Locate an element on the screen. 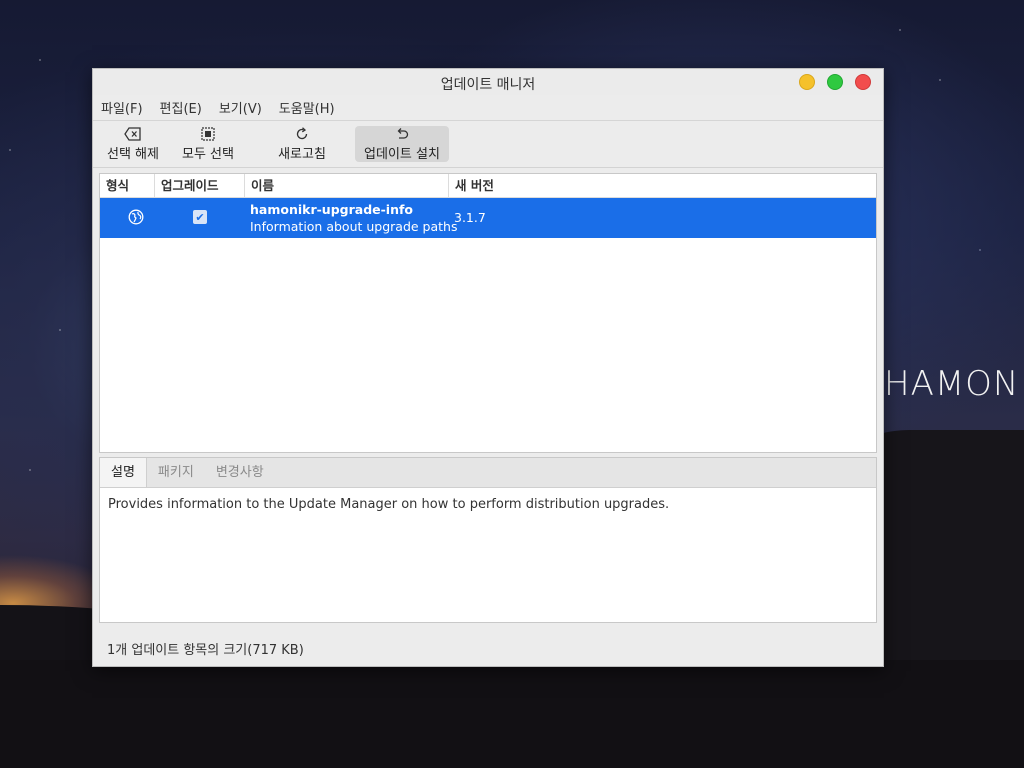 This screenshot has width=1024, height=768. menu-edit: 편집(E) is located at coordinates (181, 107).